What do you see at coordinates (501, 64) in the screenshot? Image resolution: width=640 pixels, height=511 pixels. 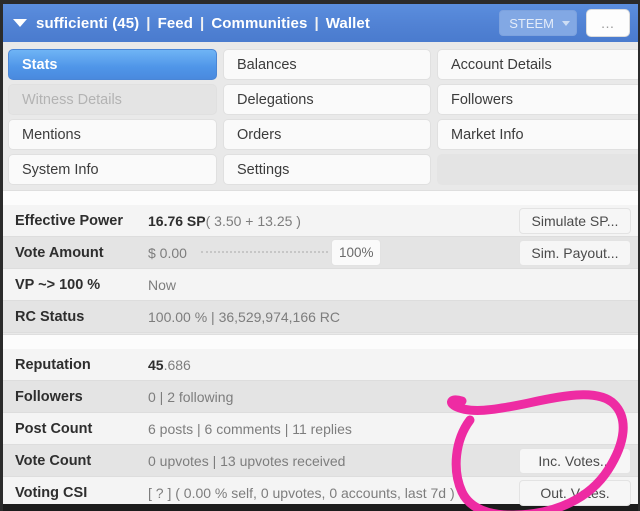 I see `tab-label: Account Details` at bounding box center [501, 64].